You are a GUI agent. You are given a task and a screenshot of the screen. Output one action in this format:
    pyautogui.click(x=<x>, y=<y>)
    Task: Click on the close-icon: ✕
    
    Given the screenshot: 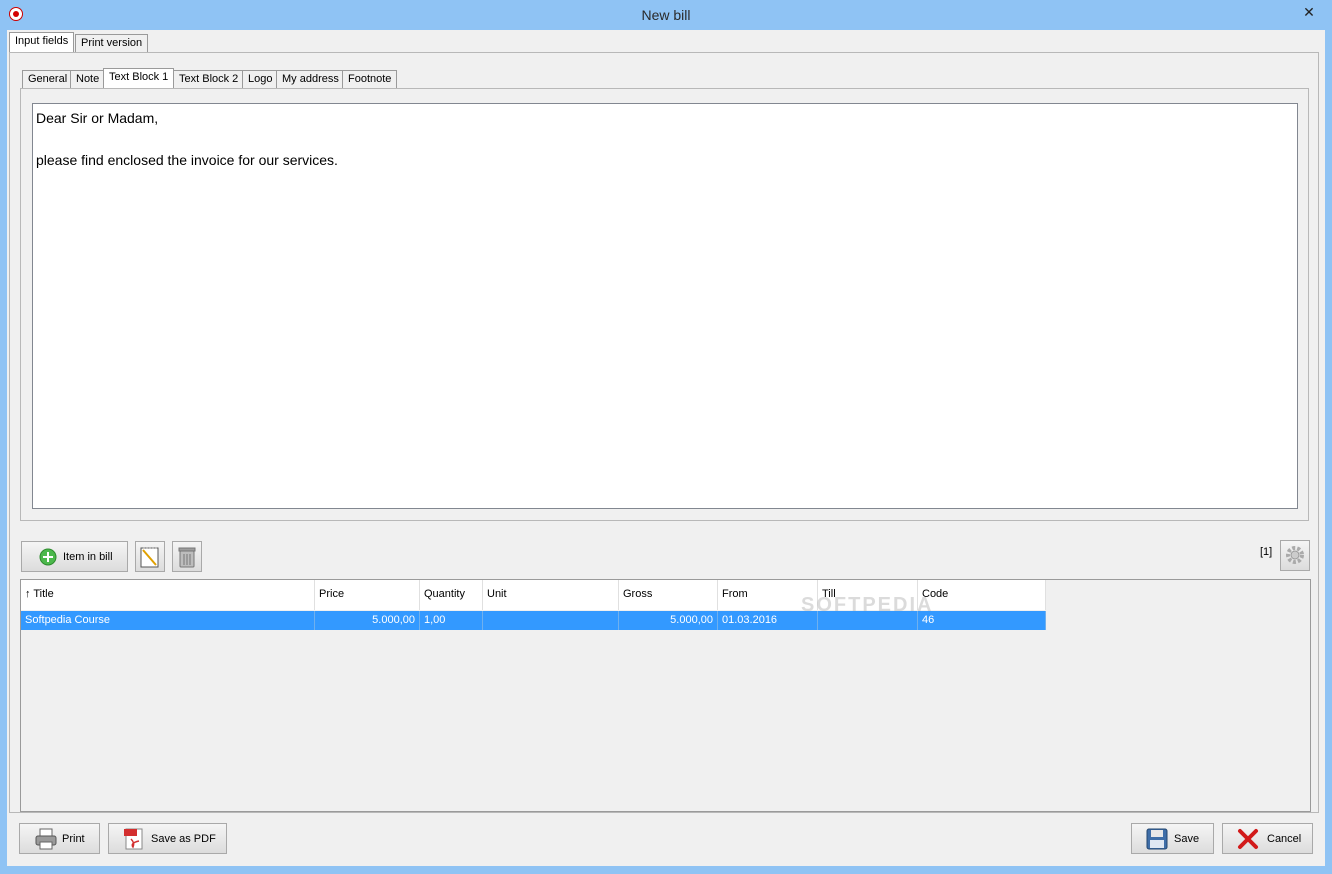 What is the action you would take?
    pyautogui.click(x=1309, y=12)
    